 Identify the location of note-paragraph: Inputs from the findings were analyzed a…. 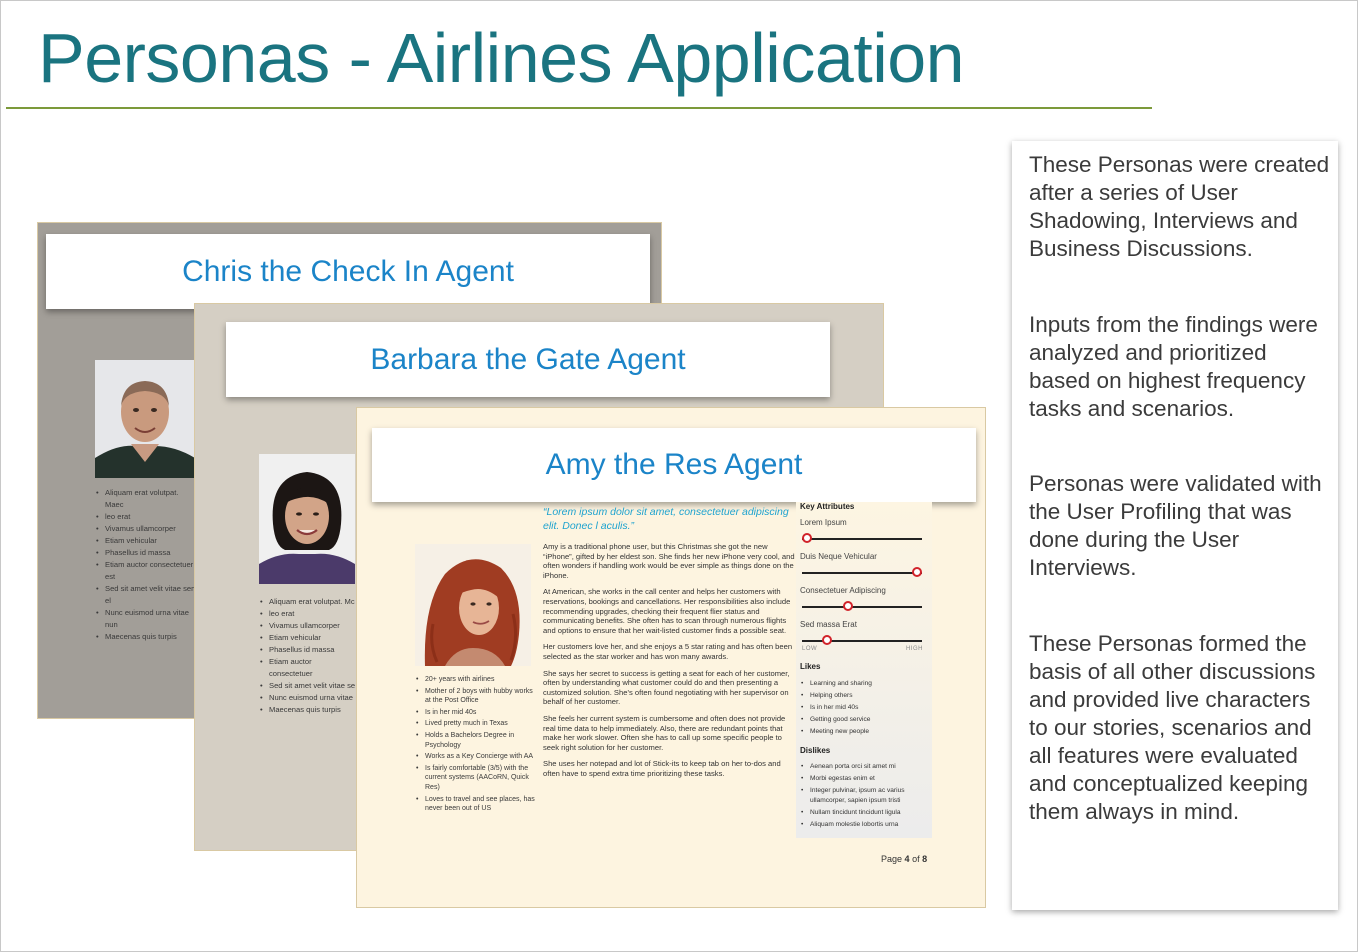
(1173, 366).